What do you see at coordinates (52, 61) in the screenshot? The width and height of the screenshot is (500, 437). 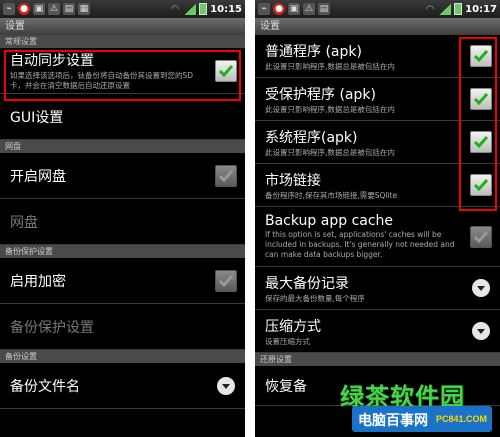 I see `pref-title: 自动同步设置` at bounding box center [52, 61].